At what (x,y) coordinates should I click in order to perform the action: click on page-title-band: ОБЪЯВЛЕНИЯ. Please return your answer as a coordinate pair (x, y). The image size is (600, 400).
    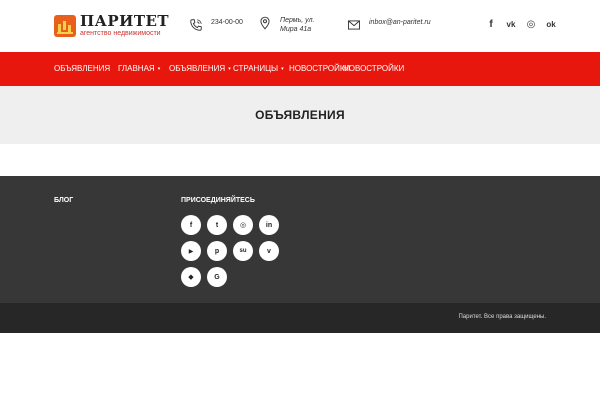
    Looking at the image, I should click on (300, 115).